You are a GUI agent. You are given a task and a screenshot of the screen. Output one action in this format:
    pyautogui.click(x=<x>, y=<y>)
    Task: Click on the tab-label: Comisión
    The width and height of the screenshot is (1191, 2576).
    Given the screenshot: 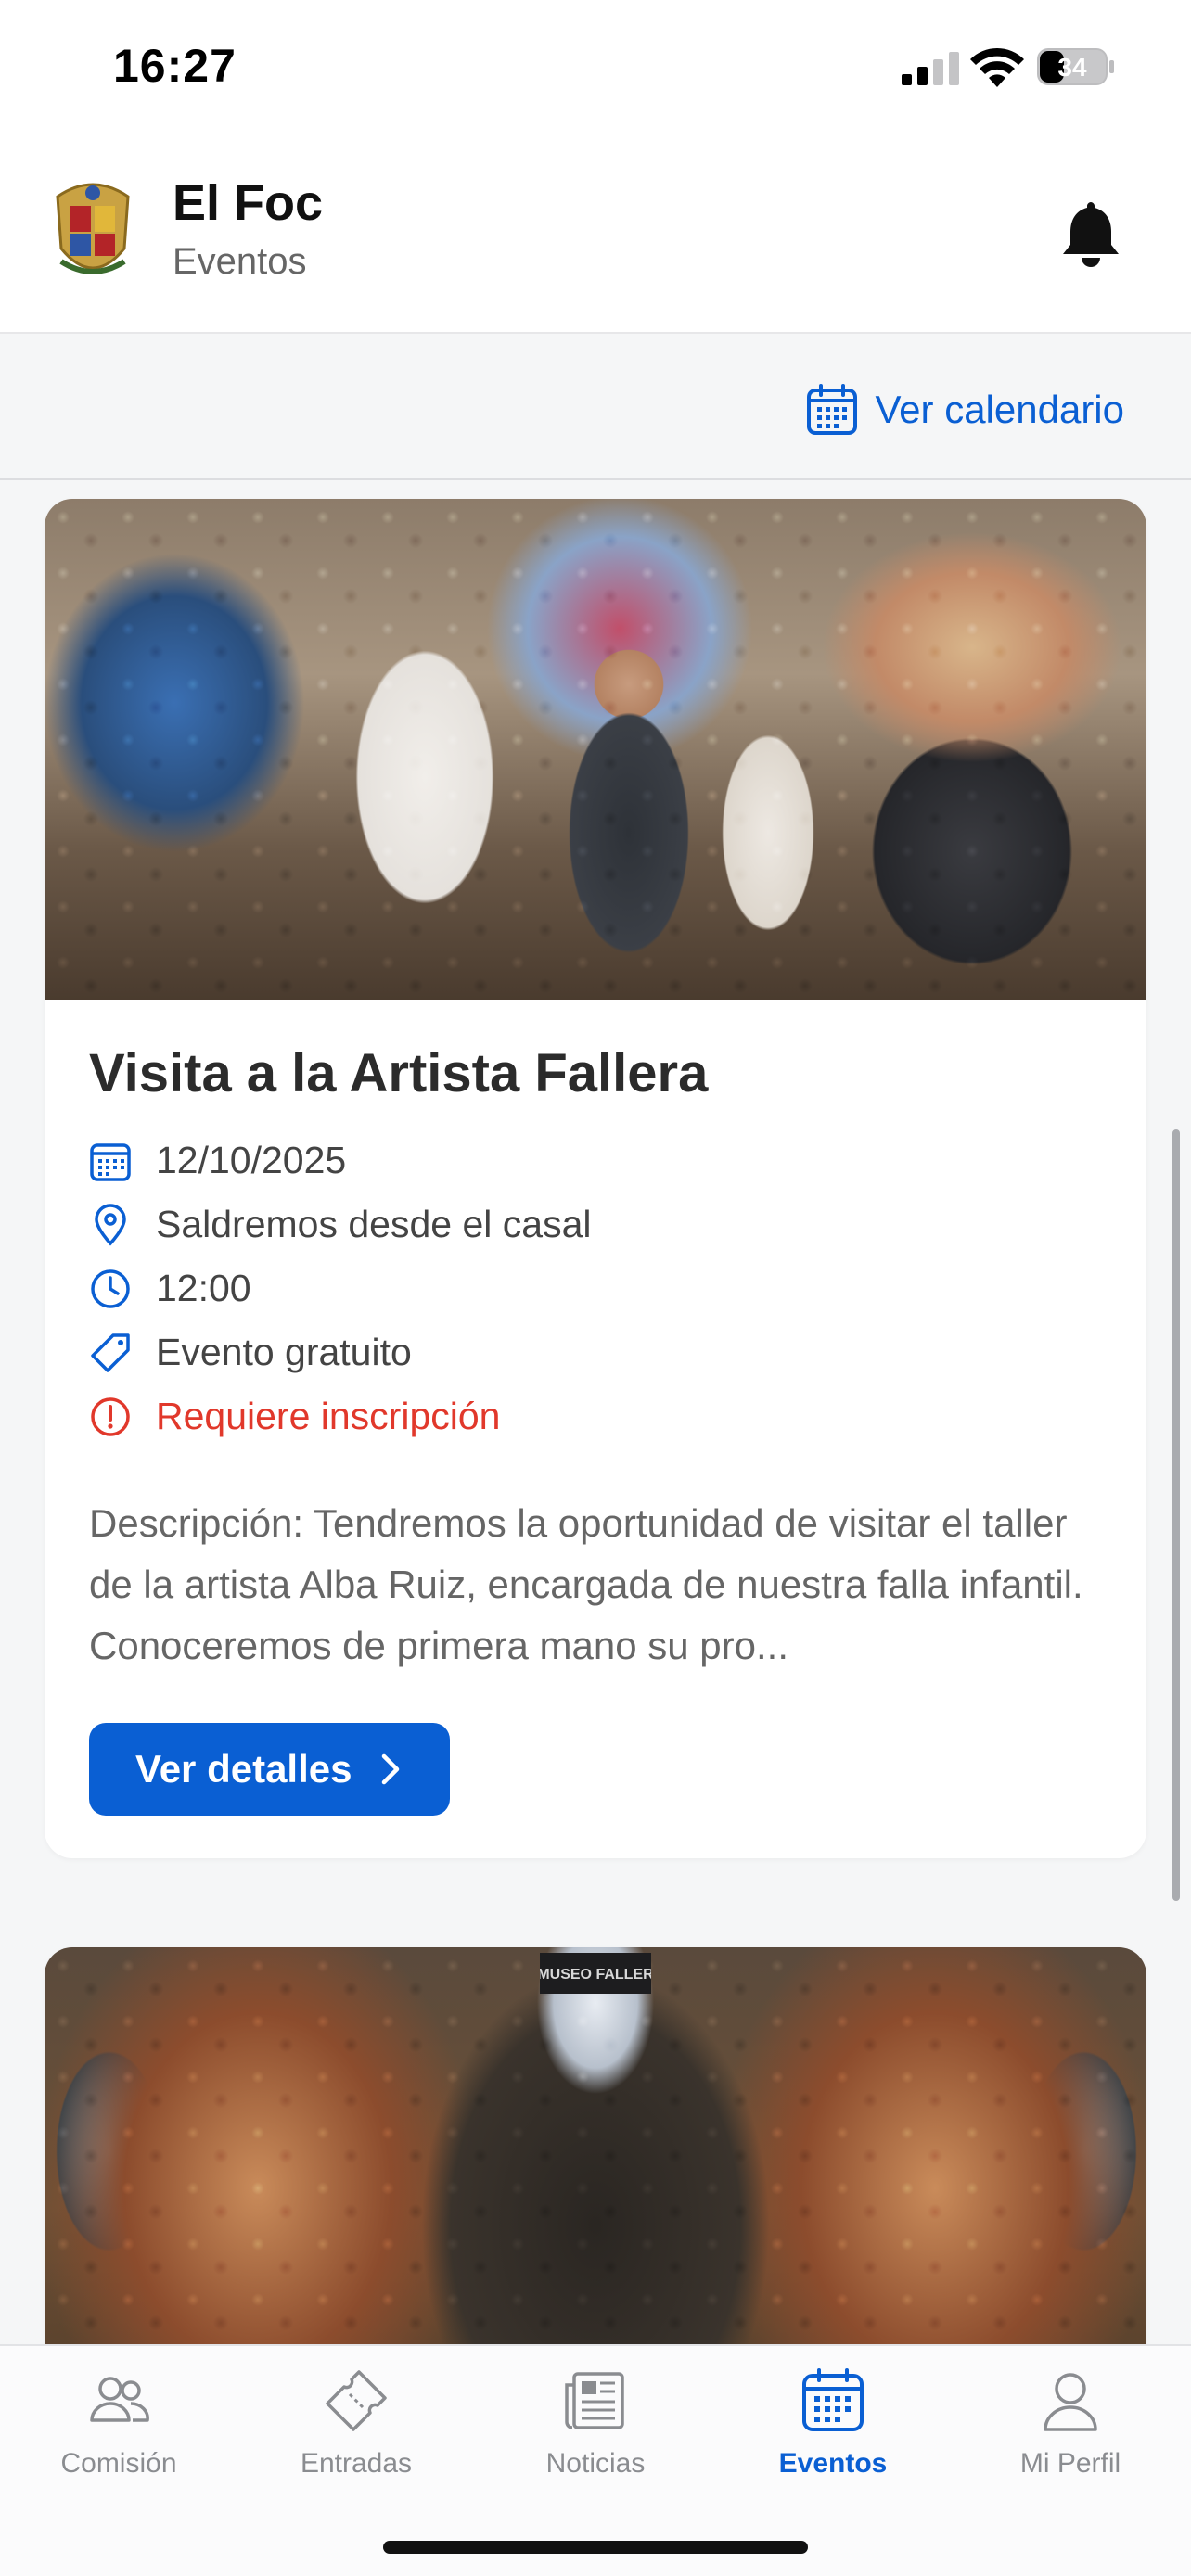 What is the action you would take?
    pyautogui.click(x=118, y=2463)
    